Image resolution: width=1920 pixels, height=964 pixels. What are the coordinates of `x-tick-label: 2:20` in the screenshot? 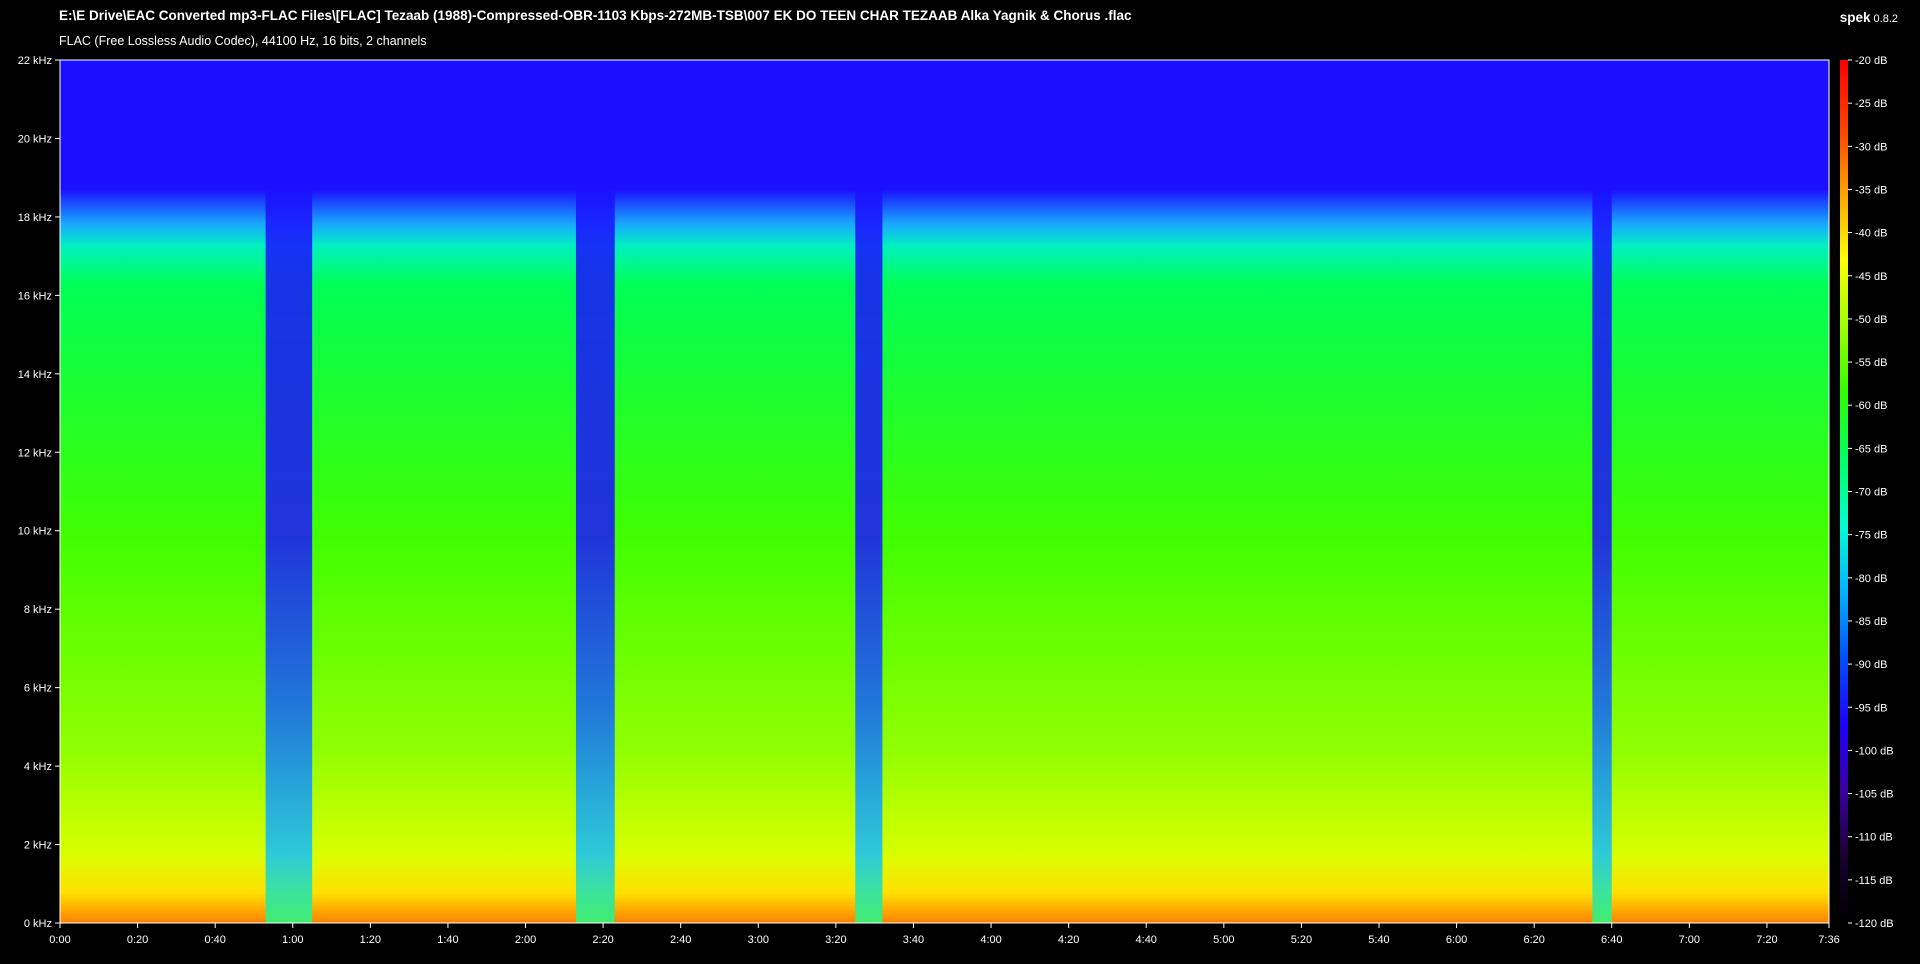 It's located at (602, 940).